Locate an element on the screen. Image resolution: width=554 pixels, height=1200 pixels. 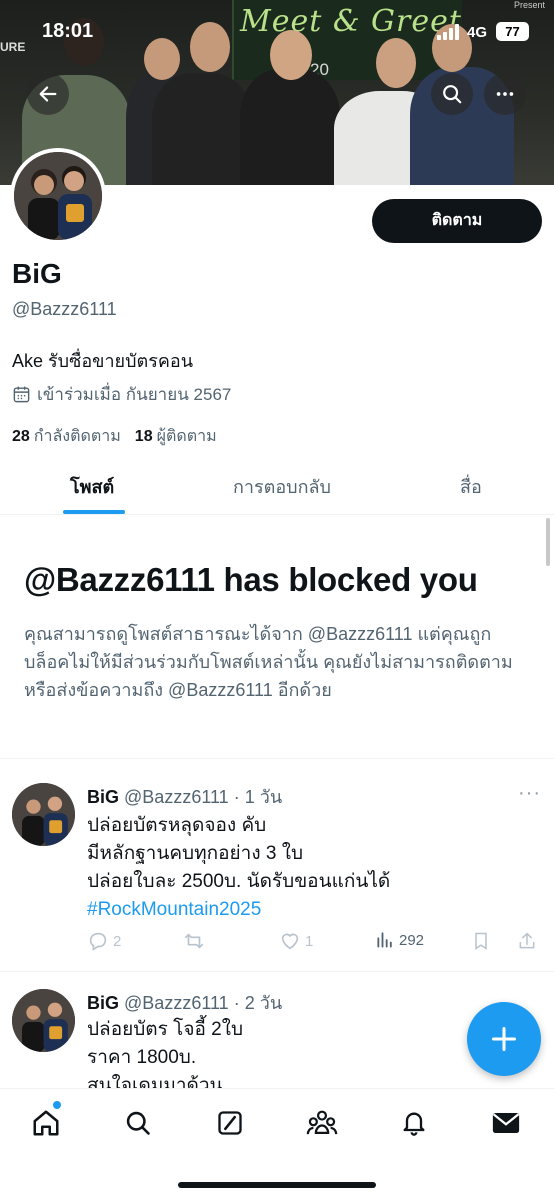
joined-text: เข้าร่วมเมื่อ กันยายน 2567 is located at coordinates (134, 394).